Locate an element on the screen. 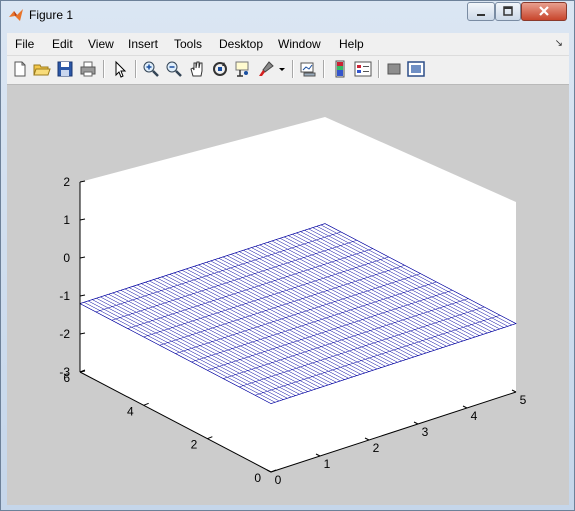 Image resolution: width=575 pixels, height=511 pixels. z-tick-label: 0 is located at coordinates (66, 258).